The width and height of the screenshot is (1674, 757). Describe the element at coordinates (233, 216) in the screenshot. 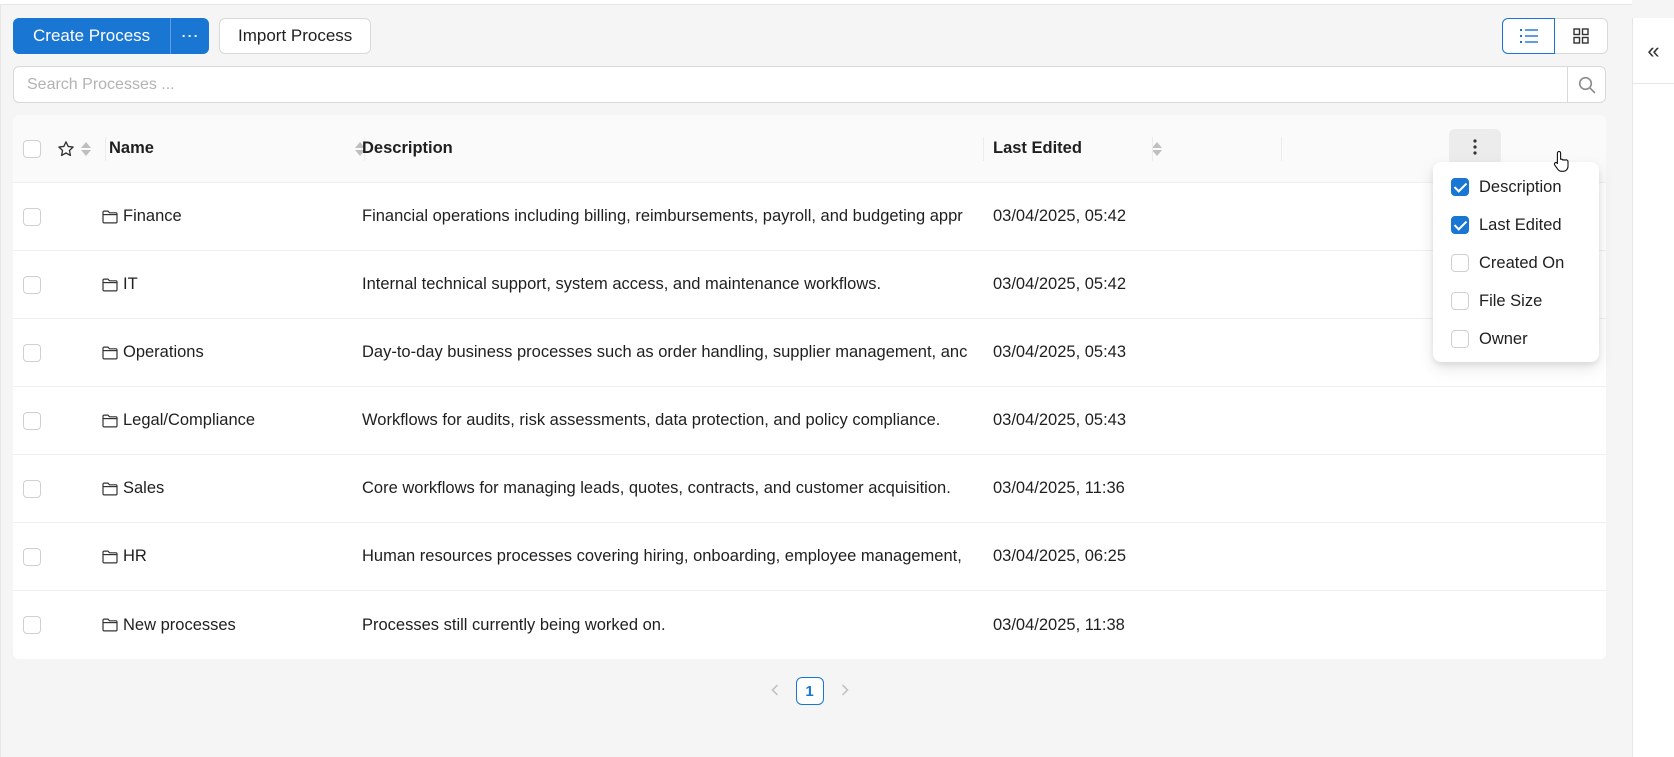

I see `row-name-cell: Finance` at that location.